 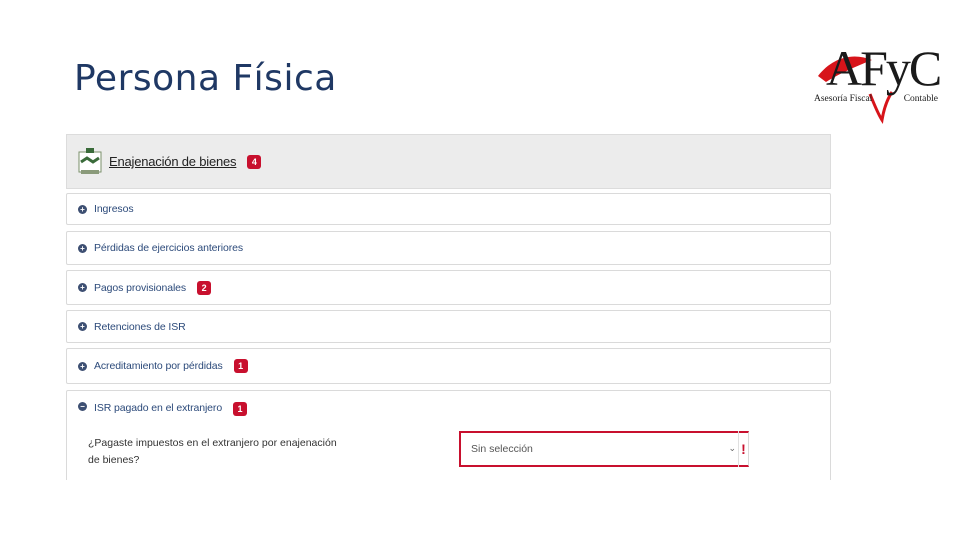 What do you see at coordinates (169, 248) in the screenshot?
I see `row-label: Pérdidas de ejercicios anteriores` at bounding box center [169, 248].